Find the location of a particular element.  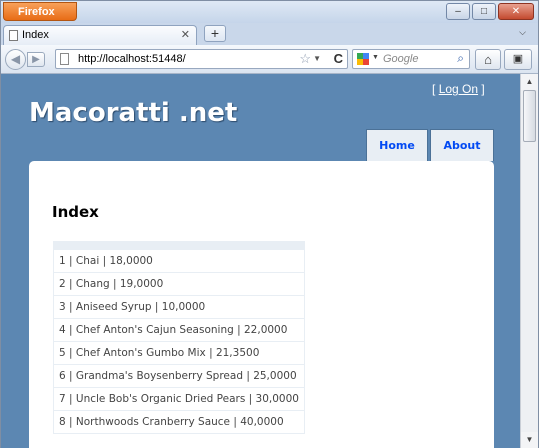

product-cell: 2 | Chang | 19,0000 is located at coordinates (179, 284).